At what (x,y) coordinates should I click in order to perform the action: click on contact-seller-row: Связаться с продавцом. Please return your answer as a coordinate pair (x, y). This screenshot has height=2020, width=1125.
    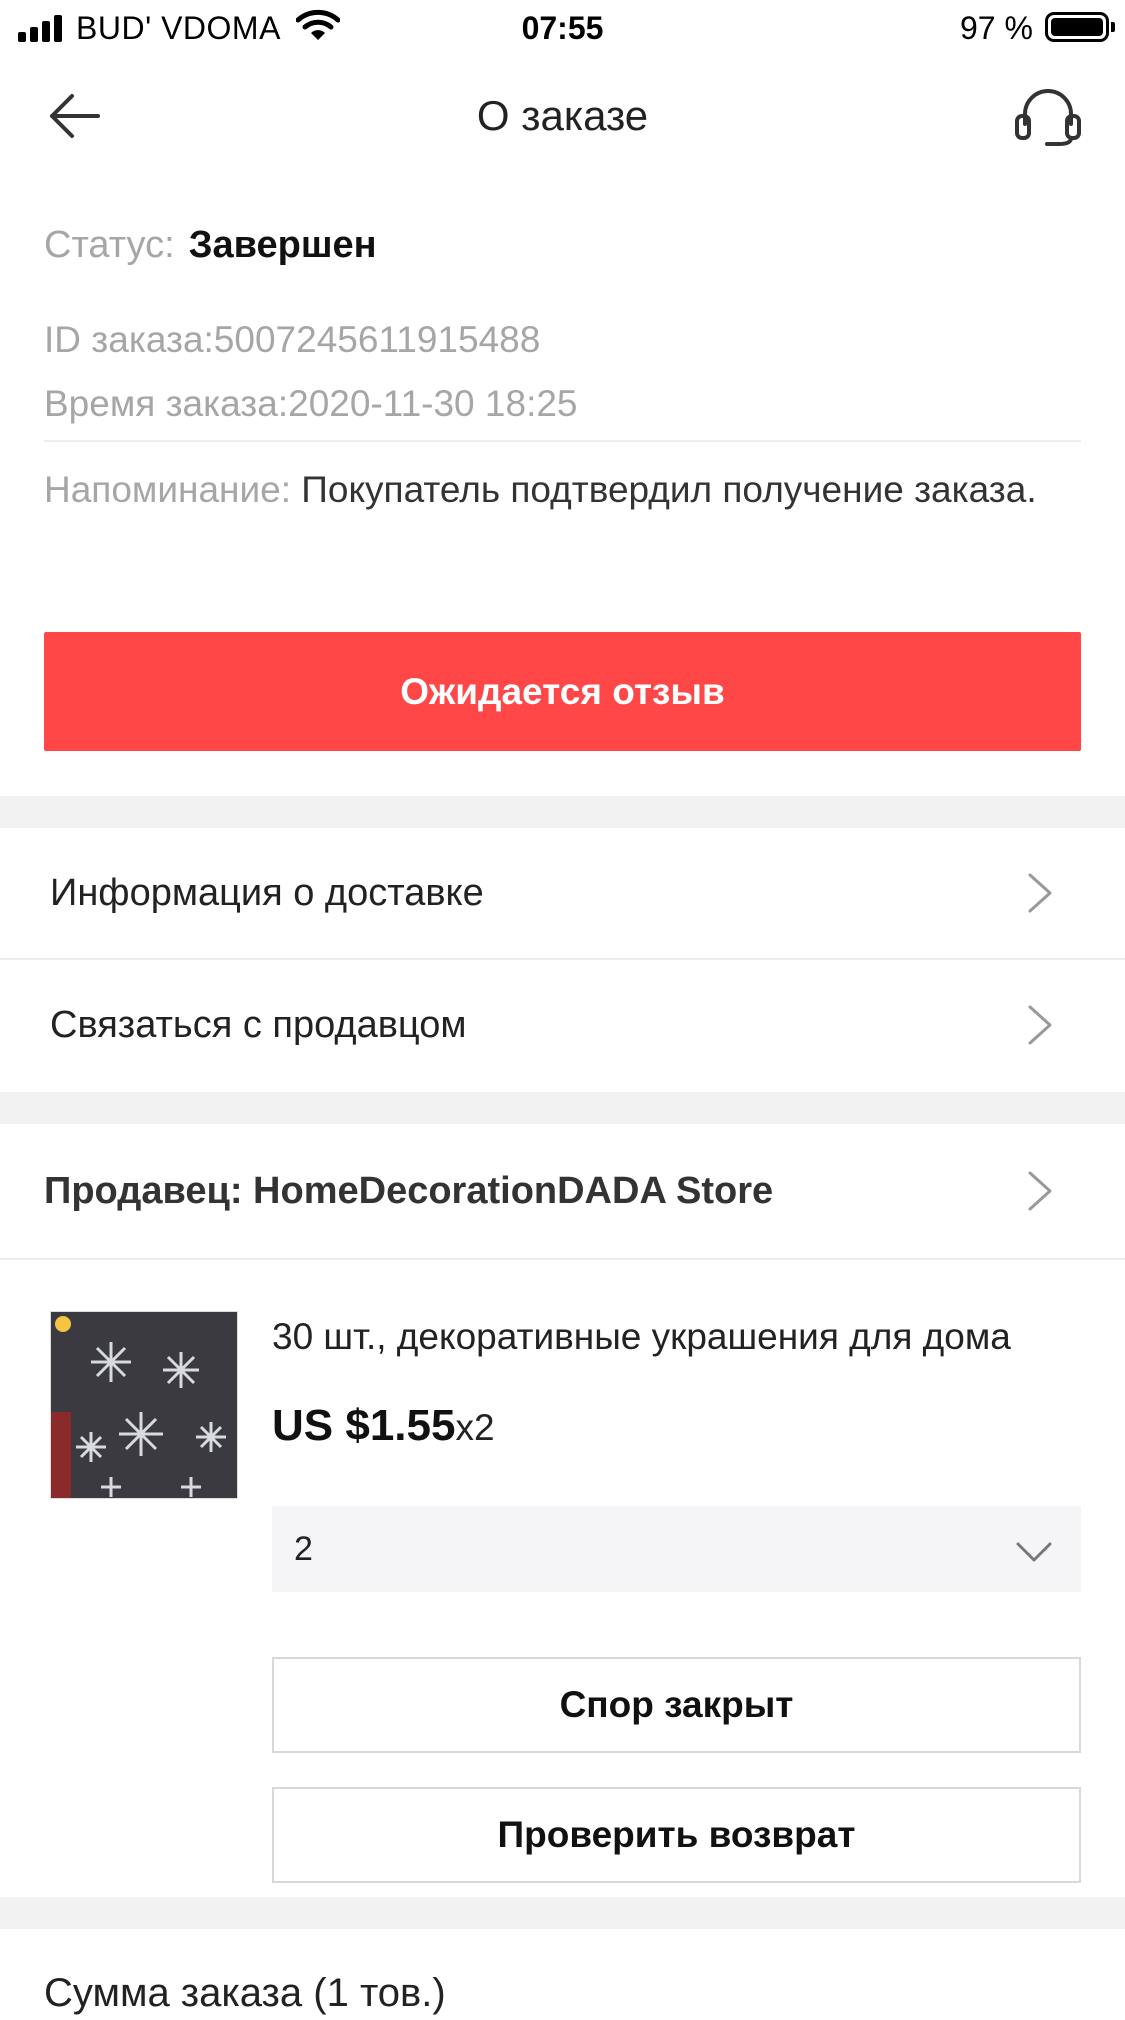
    Looking at the image, I should click on (562, 1025).